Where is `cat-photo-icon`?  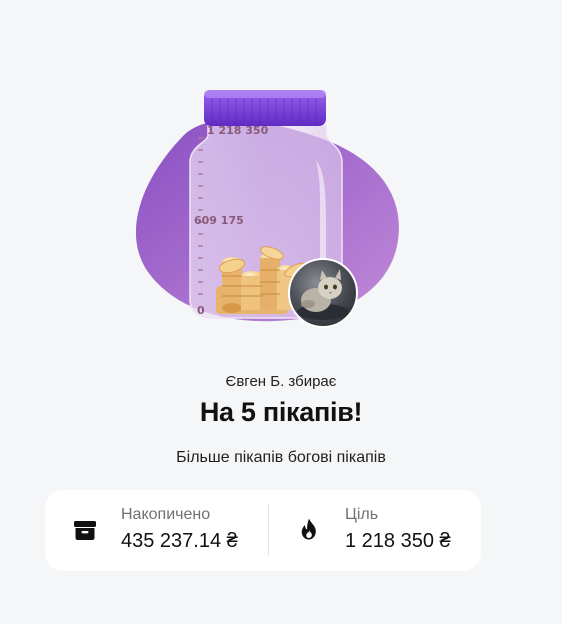
cat-photo-icon is located at coordinates (323, 294).